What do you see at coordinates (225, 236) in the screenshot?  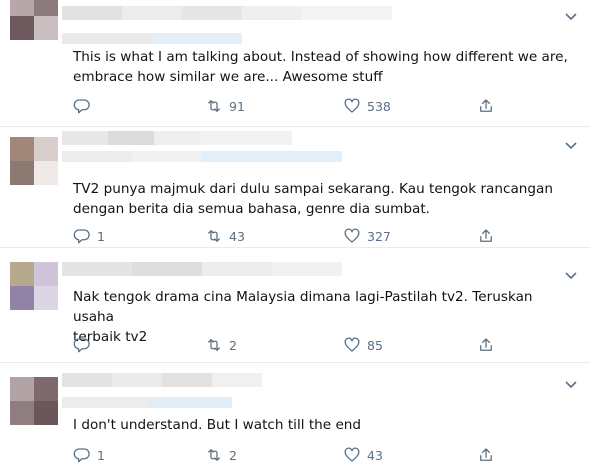 I see `retweet-button: 43` at bounding box center [225, 236].